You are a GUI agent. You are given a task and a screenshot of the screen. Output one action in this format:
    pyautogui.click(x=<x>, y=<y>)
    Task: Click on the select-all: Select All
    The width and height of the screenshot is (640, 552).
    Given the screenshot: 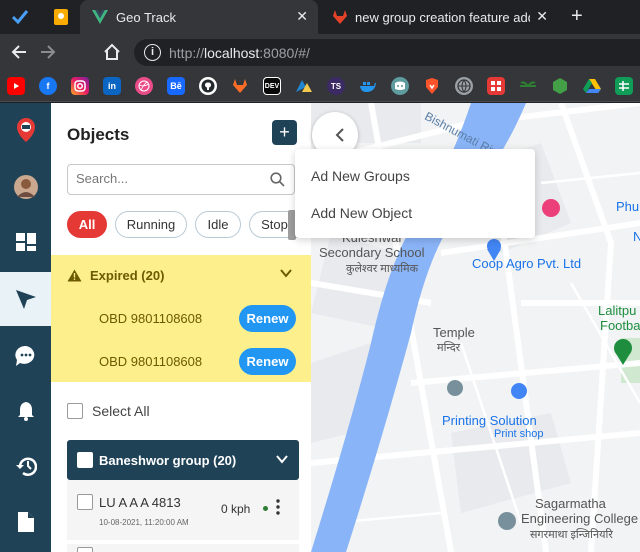 What is the action you would take?
    pyautogui.click(x=108, y=411)
    